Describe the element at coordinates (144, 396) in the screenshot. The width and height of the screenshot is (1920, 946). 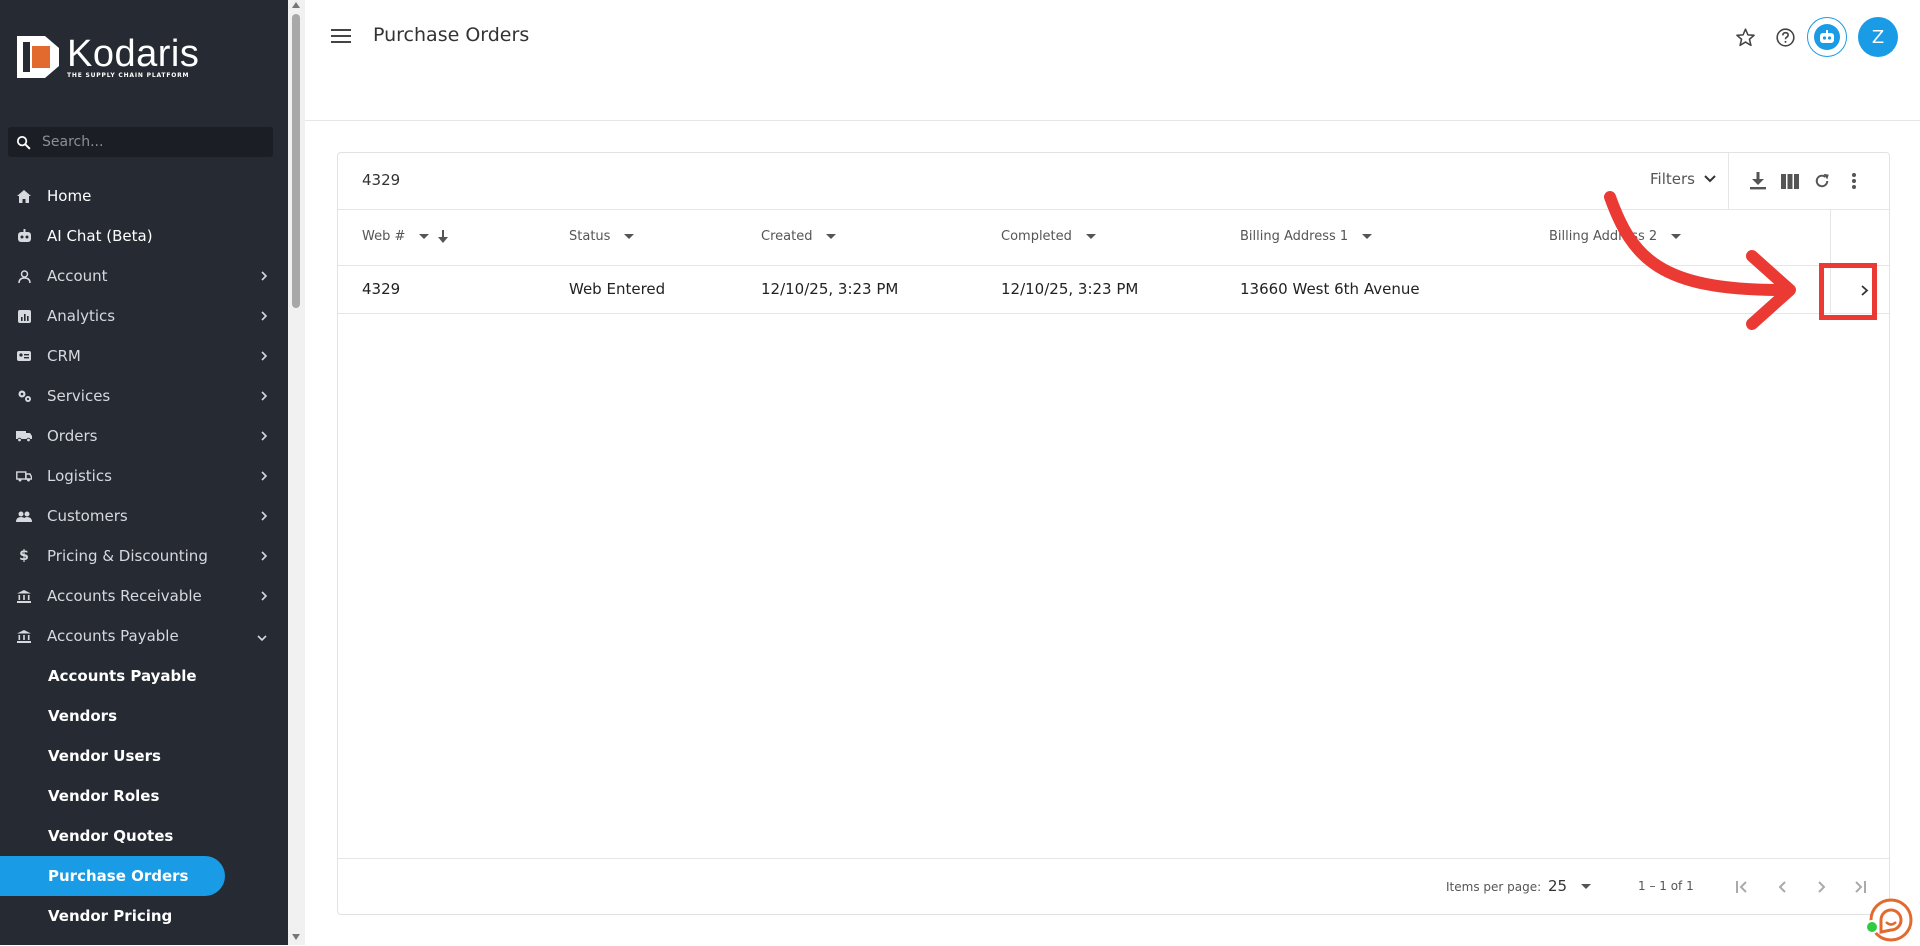
I see `sidebar-item-services: Services` at that location.